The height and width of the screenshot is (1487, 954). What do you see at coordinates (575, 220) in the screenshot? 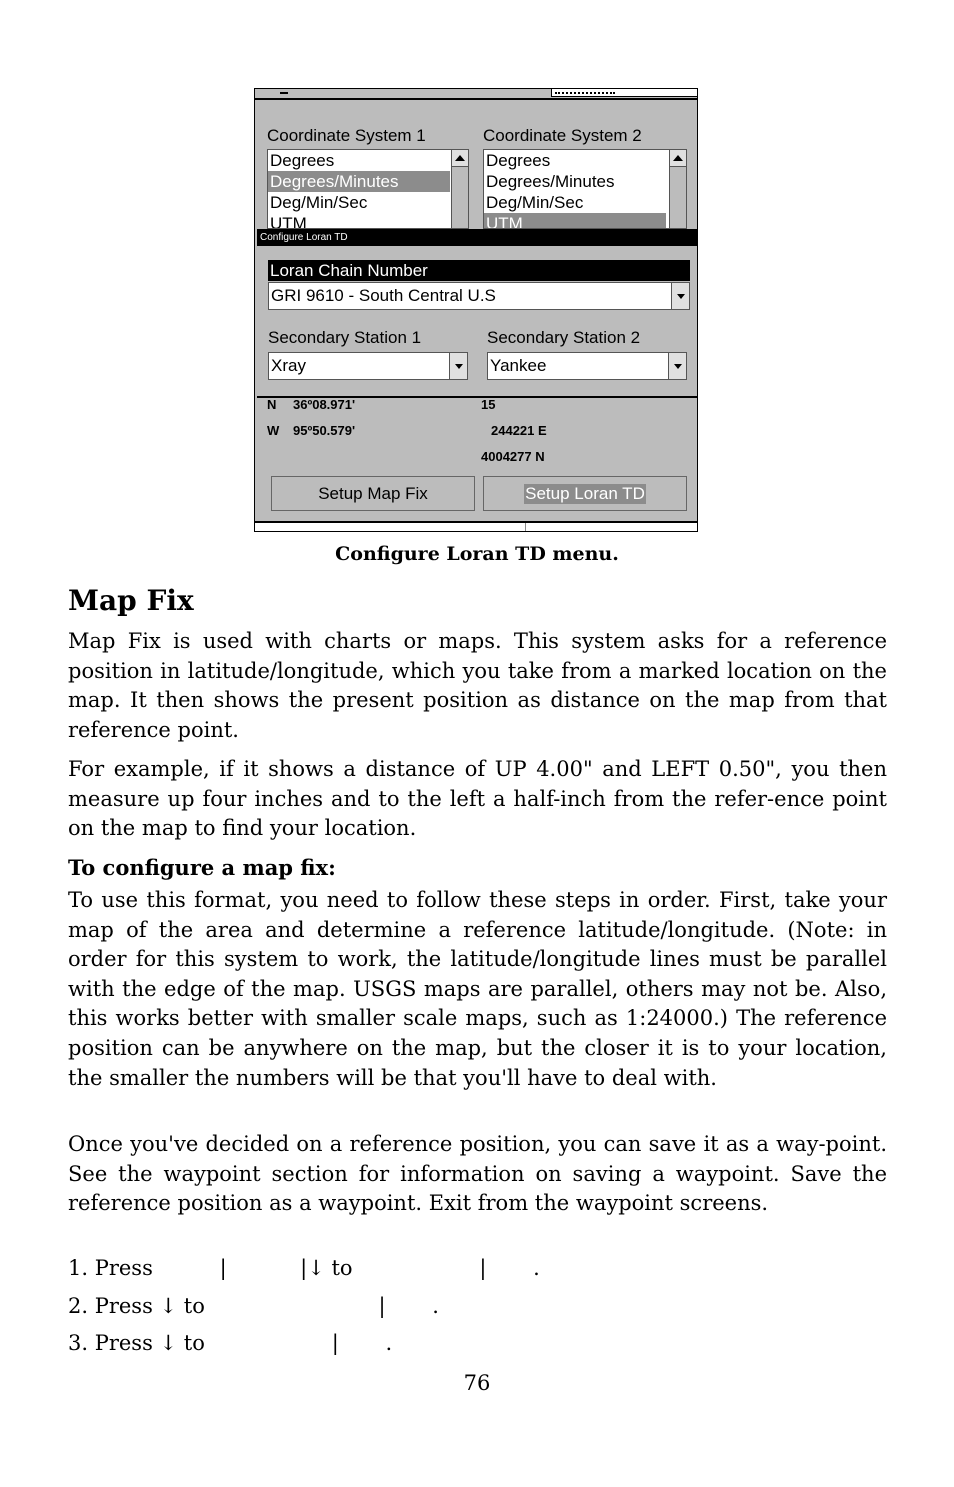
I see `list-item-selected: UTM` at bounding box center [575, 220].